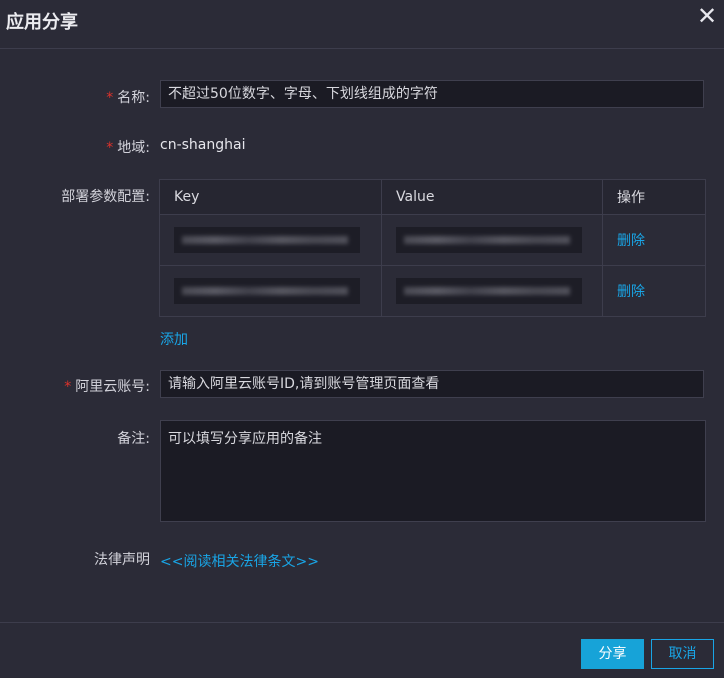  Describe the element at coordinates (133, 439) in the screenshot. I see `remark-label: 备注:` at that location.